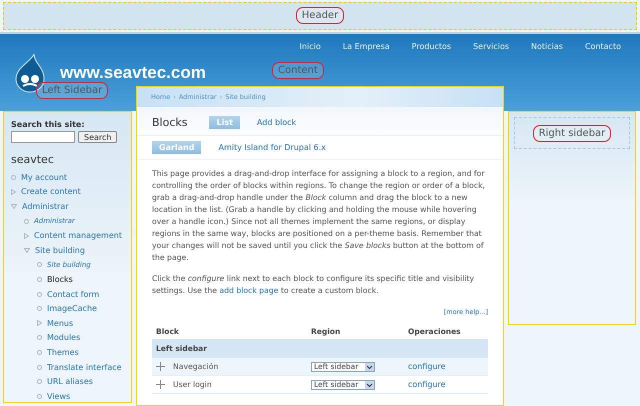  What do you see at coordinates (45, 206) in the screenshot?
I see `menu-link: Administrar` at bounding box center [45, 206].